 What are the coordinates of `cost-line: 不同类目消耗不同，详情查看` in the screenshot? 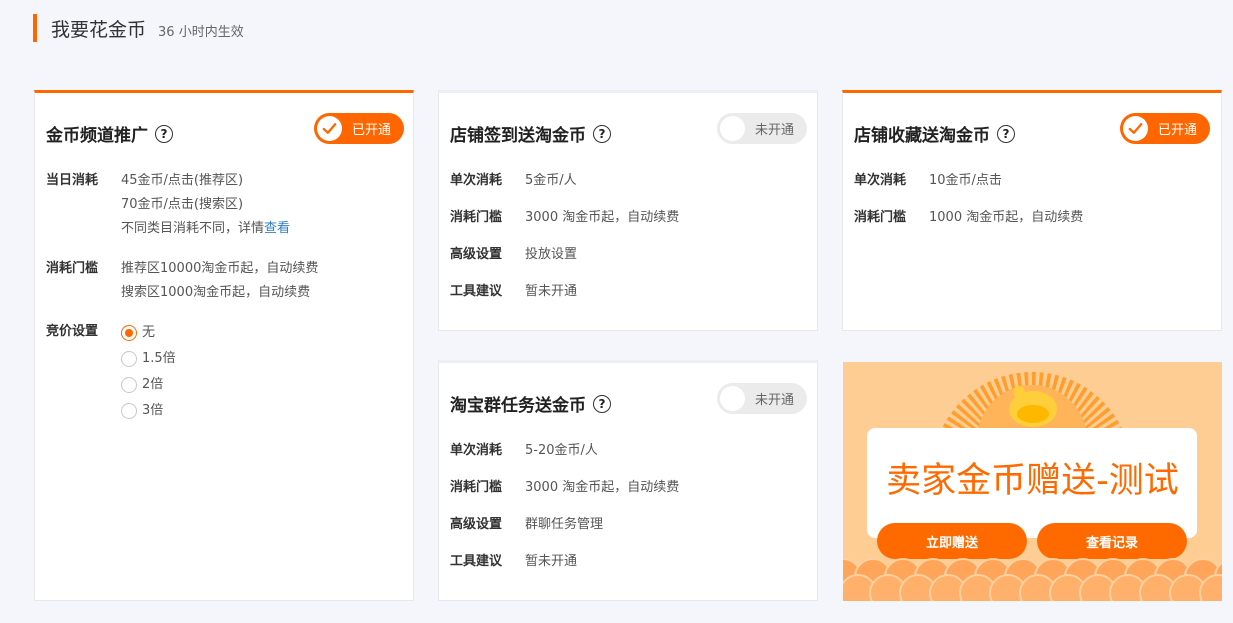 It's located at (205, 229).